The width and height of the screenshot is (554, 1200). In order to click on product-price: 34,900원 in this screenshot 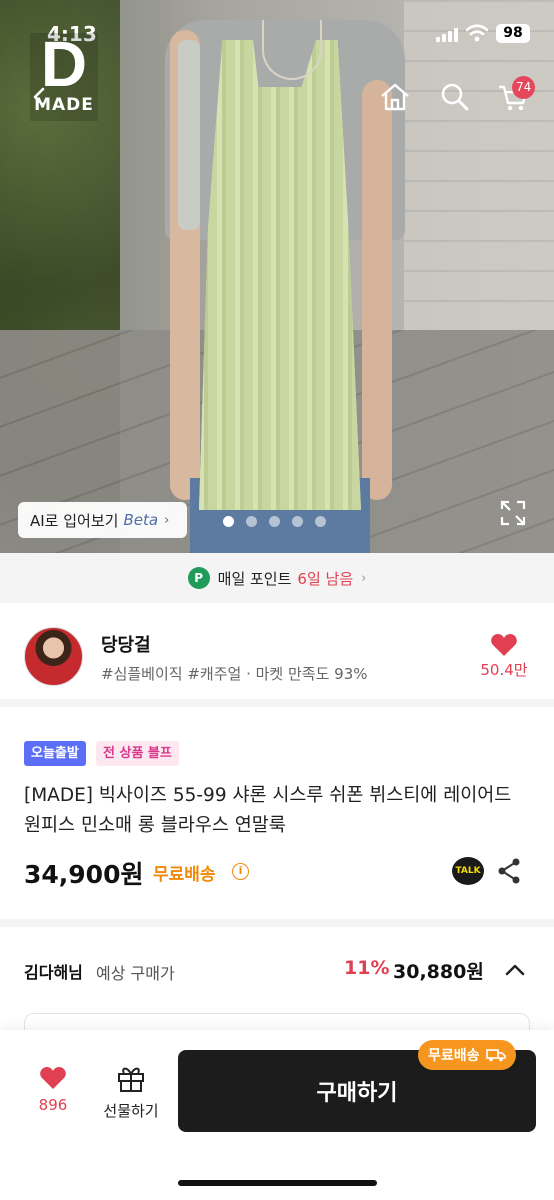, I will do `click(84, 874)`.